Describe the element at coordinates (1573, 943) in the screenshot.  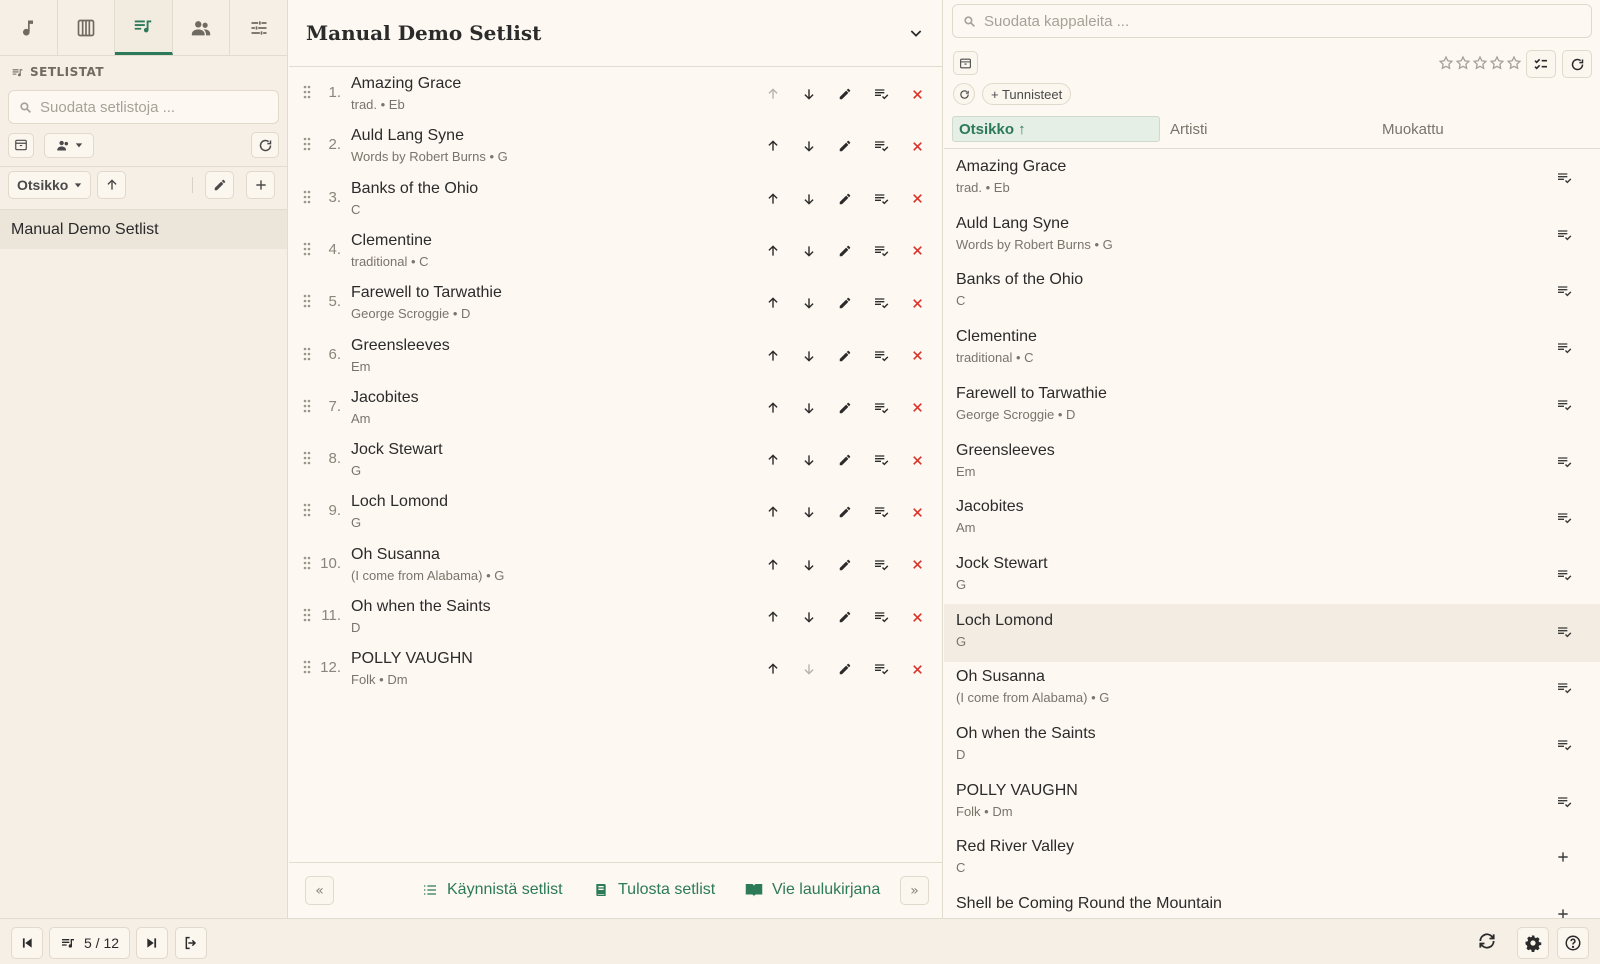
I see `help-button` at that location.